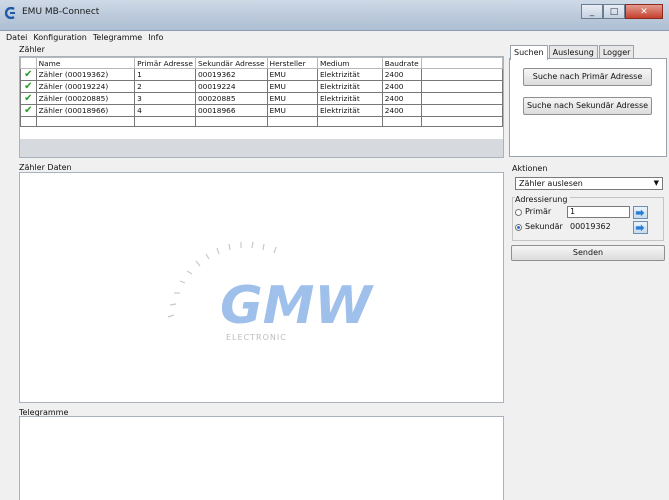 The width and height of the screenshot is (669, 500). I want to click on sekundaer-apply-button, so click(640, 227).